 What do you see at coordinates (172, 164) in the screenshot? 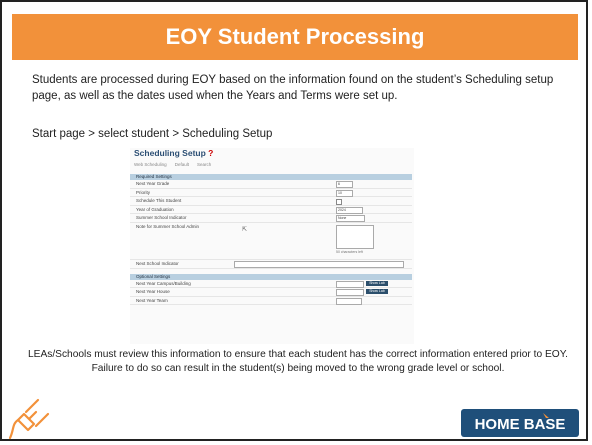
I see `screenshot-tabs: Web Scheduling Default Search` at bounding box center [172, 164].